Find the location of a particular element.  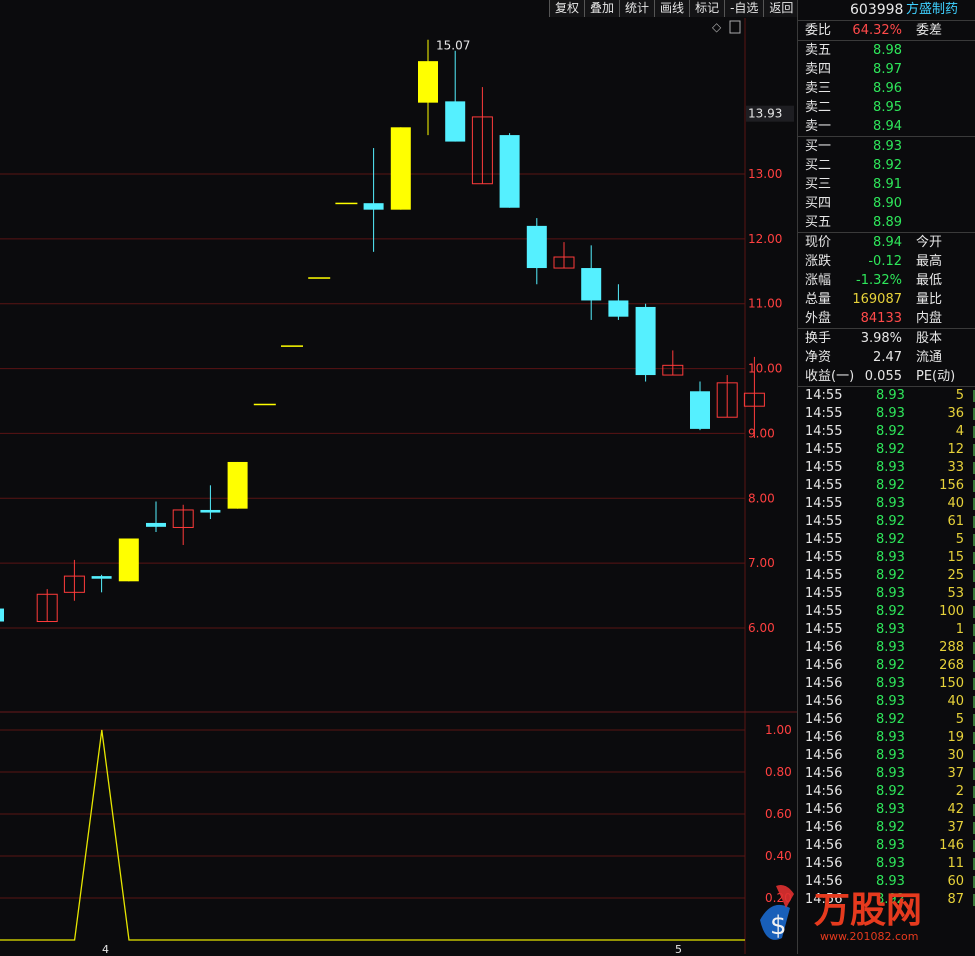

tick-volume: 40 is located at coordinates (955, 701).